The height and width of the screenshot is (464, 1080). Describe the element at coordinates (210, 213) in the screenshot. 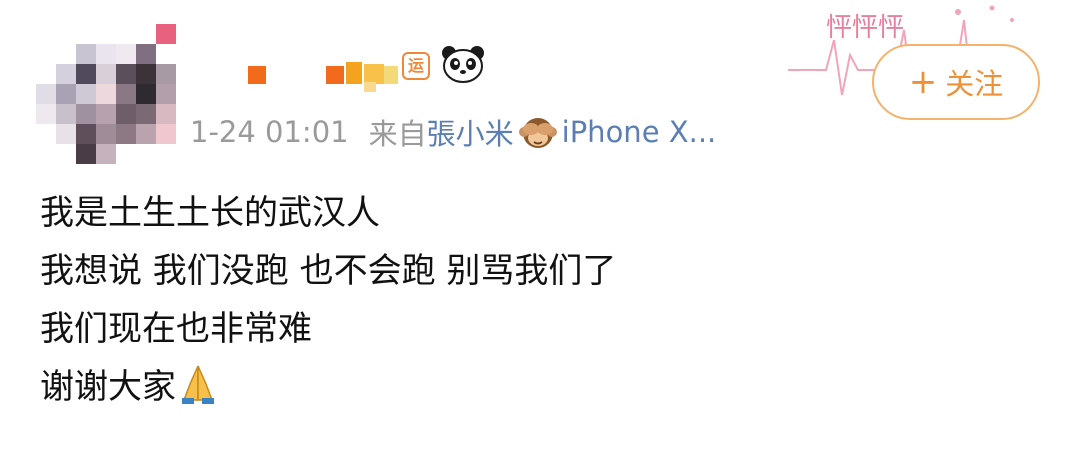

I see `post-line: 我是土生土长的武汉人` at that location.